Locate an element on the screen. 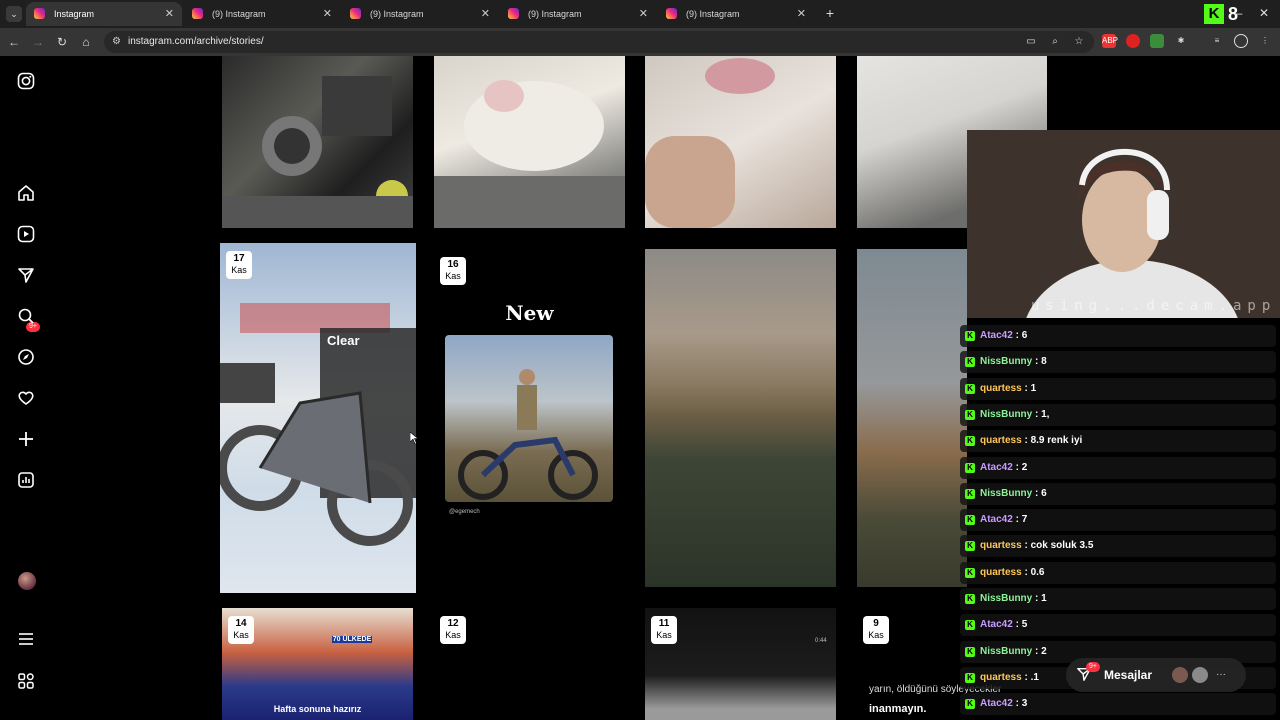  story-new-bike: 16 Kas New @egemech is located at coordinates (529, 418).